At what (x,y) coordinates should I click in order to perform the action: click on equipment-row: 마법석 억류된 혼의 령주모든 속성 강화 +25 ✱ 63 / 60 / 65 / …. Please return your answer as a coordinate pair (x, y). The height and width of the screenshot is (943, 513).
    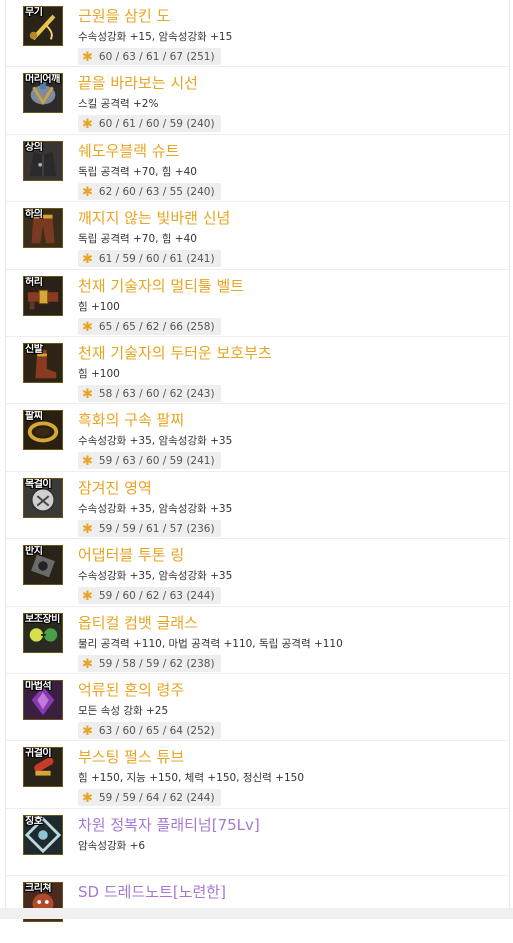
    Looking at the image, I should click on (257, 708).